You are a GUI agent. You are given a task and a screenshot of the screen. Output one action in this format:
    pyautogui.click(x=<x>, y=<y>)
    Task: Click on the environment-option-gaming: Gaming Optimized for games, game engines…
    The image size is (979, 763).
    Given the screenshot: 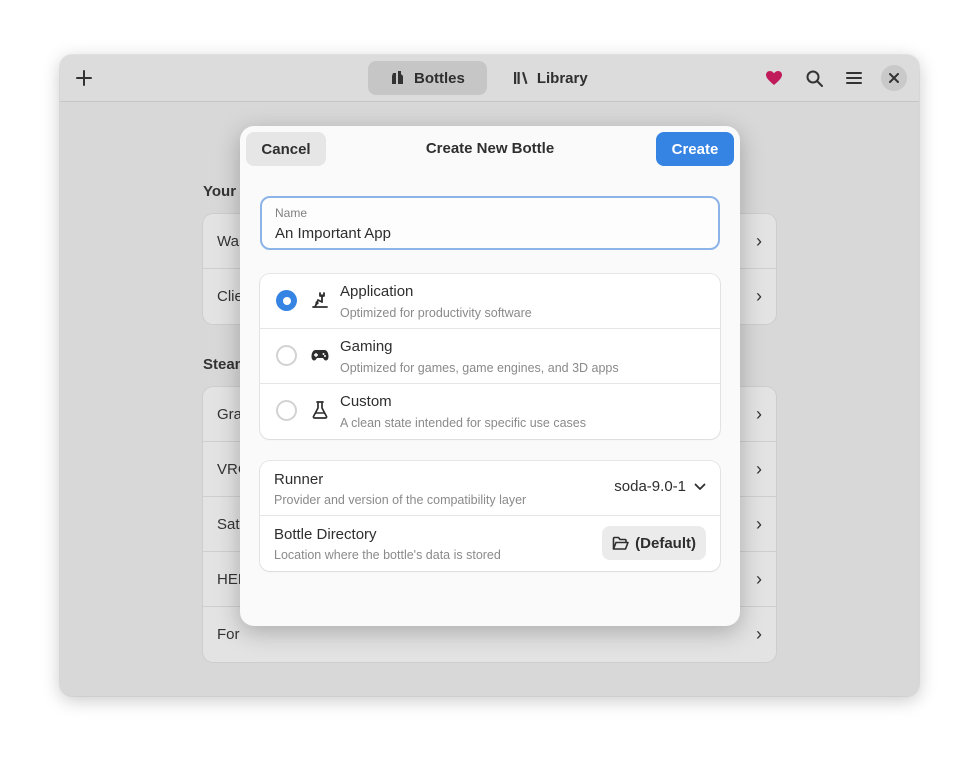 What is the action you would take?
    pyautogui.click(x=490, y=356)
    